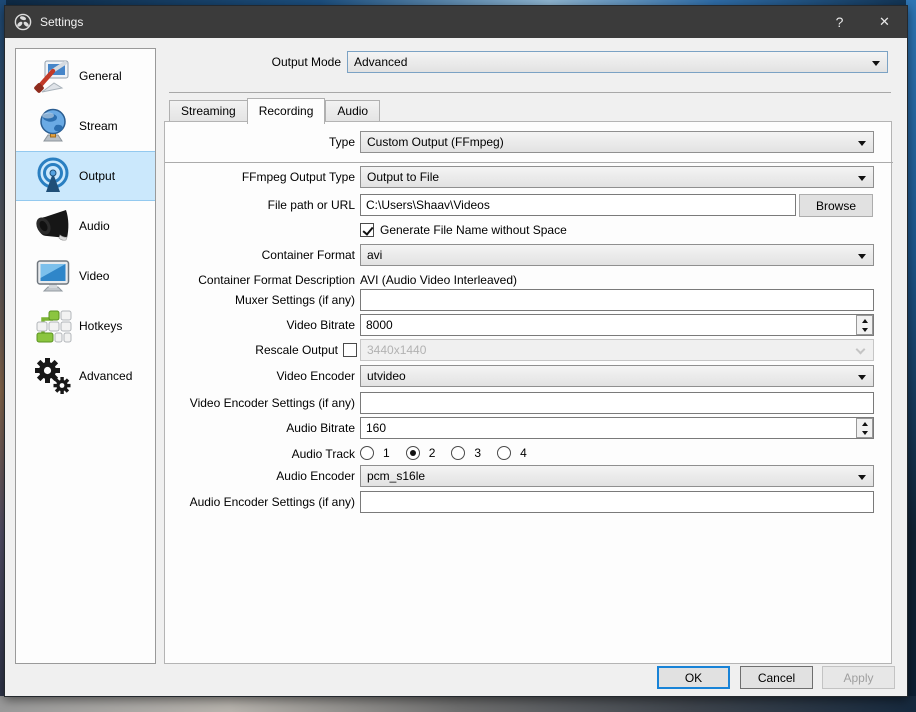  Describe the element at coordinates (53, 226) in the screenshot. I see `audio-speaker-icon` at that location.